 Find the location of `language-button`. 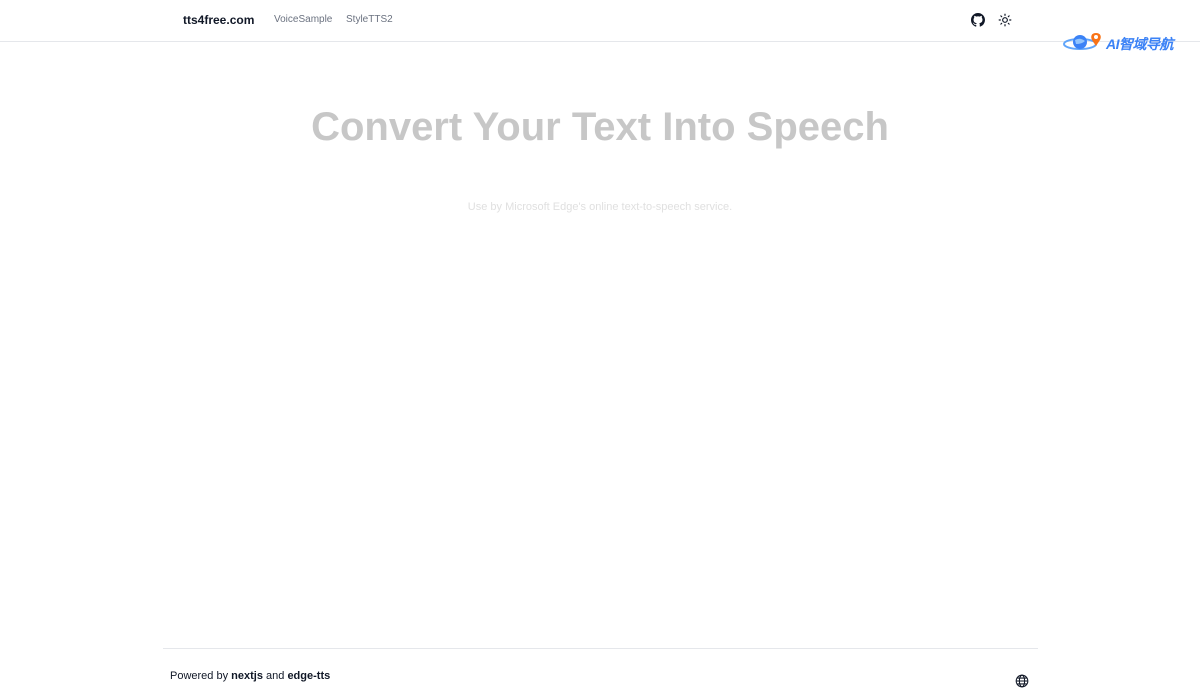

language-button is located at coordinates (1022, 681).